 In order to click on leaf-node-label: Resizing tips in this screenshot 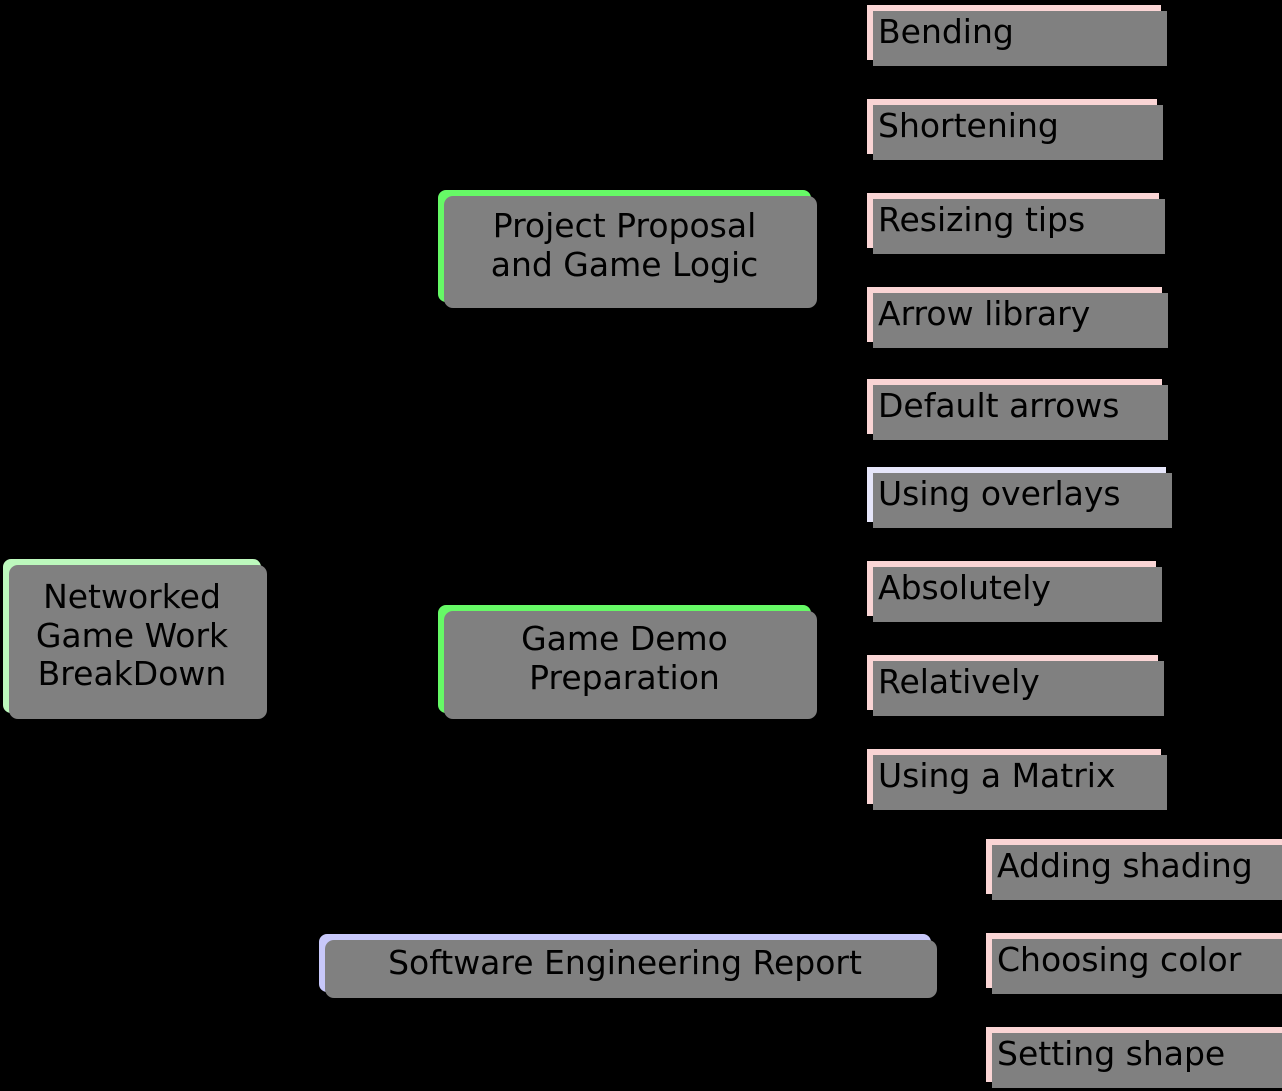, I will do `click(982, 220)`.